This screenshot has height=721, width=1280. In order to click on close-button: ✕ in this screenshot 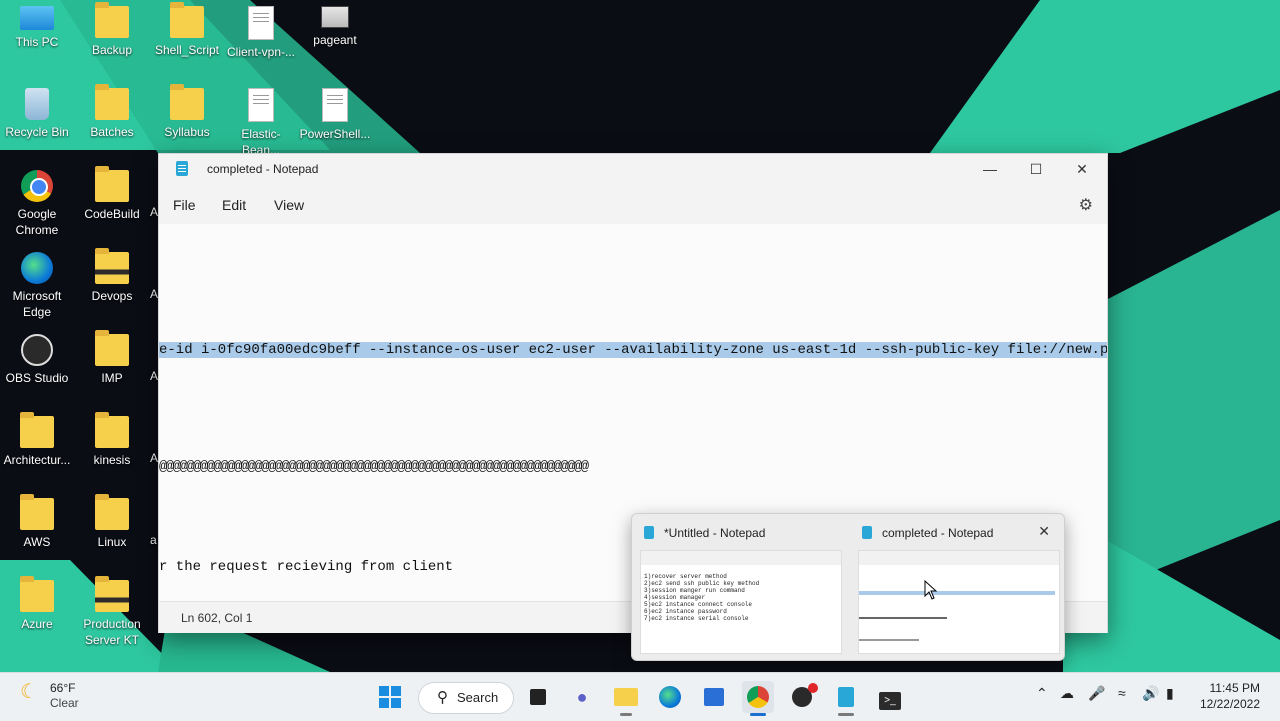, I will do `click(1082, 169)`.